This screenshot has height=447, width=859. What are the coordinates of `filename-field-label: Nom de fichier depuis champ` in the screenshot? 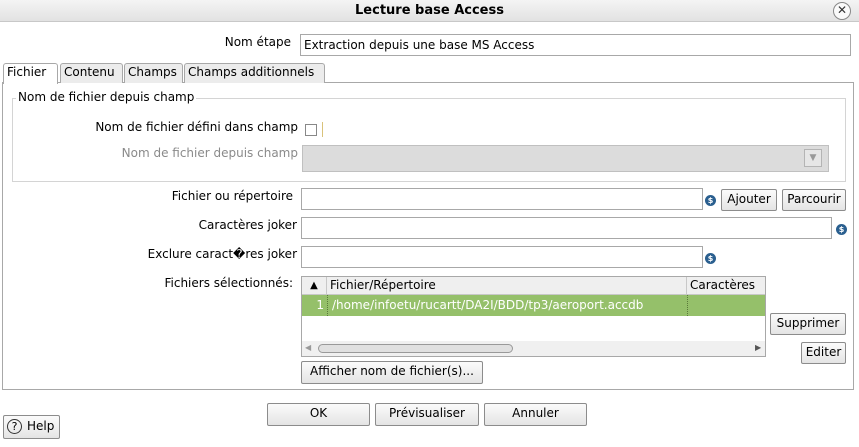 It's located at (209, 153).